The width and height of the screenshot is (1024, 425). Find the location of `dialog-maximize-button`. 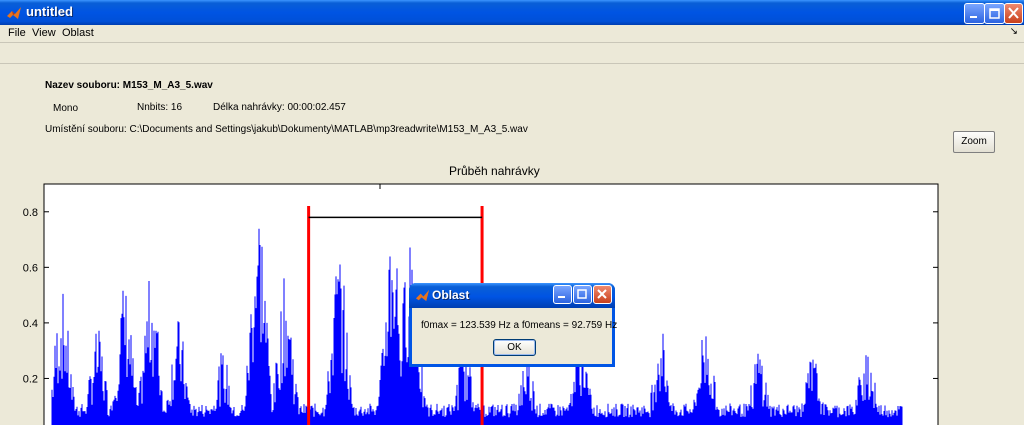

dialog-maximize-button is located at coordinates (582, 294).